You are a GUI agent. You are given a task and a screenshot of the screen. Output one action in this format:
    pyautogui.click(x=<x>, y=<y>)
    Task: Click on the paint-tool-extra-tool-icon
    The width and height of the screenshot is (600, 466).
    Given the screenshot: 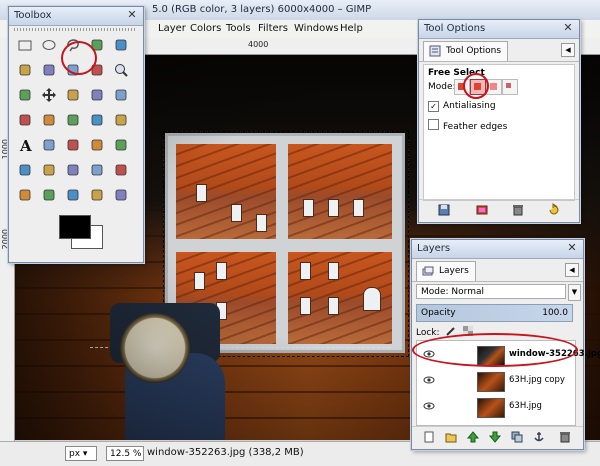 What is the action you would take?
    pyautogui.click(x=121, y=45)
    